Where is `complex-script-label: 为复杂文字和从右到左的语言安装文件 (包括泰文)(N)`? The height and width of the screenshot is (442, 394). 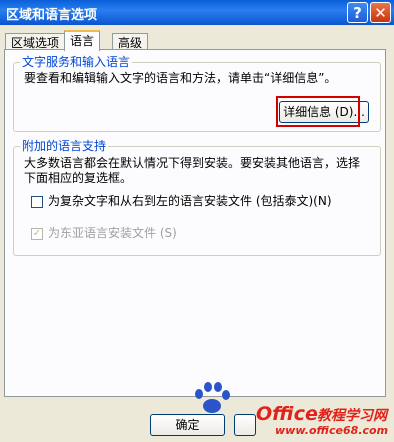
complex-script-label: 为复杂文字和从右到左的语言安装文件 (包括泰文)(N) is located at coordinates (190, 201).